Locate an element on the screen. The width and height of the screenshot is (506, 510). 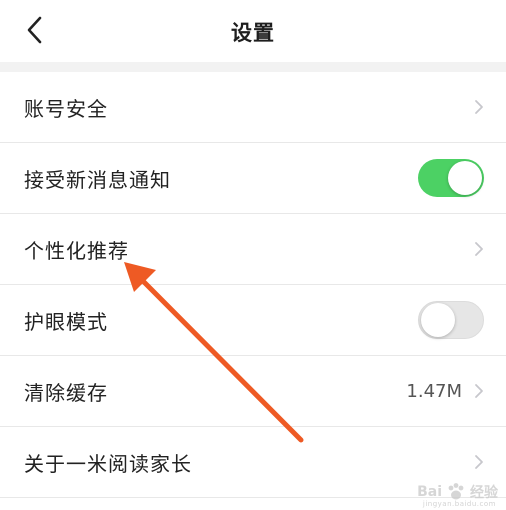
settings-item-new-message-notification: 接受新消息通知 is located at coordinates (253, 178).